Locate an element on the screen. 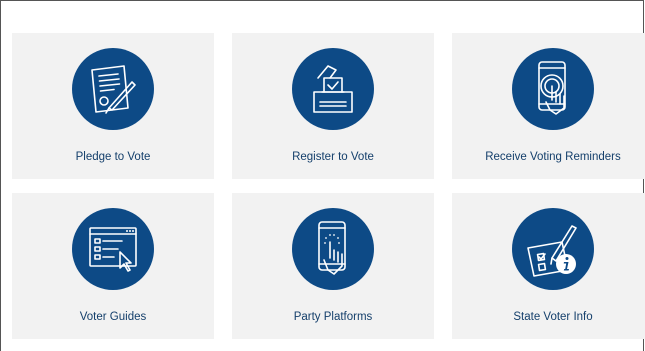  ballot-box-icon is located at coordinates (333, 89).